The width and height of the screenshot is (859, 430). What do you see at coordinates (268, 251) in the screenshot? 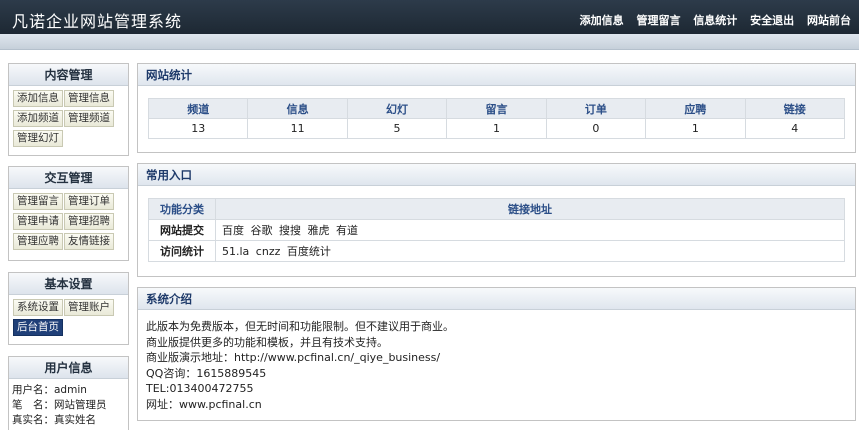
I see `link-cnzz: cnzz` at bounding box center [268, 251].